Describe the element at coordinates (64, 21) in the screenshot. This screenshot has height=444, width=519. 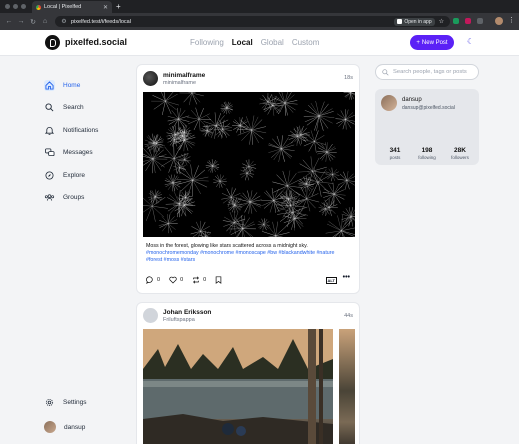
I see `site-info-icon: ⚙` at that location.